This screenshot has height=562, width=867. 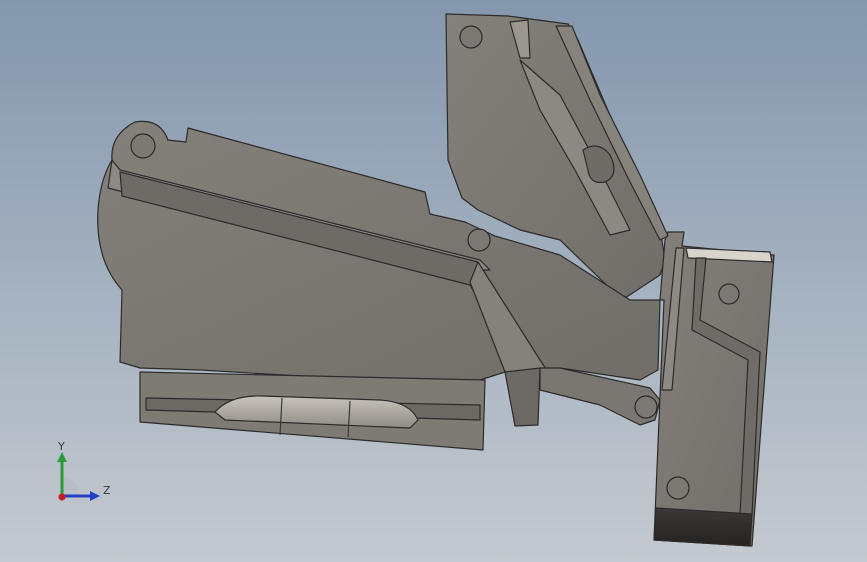 What do you see at coordinates (340, 409) in the screenshot?
I see `lower-flange` at bounding box center [340, 409].